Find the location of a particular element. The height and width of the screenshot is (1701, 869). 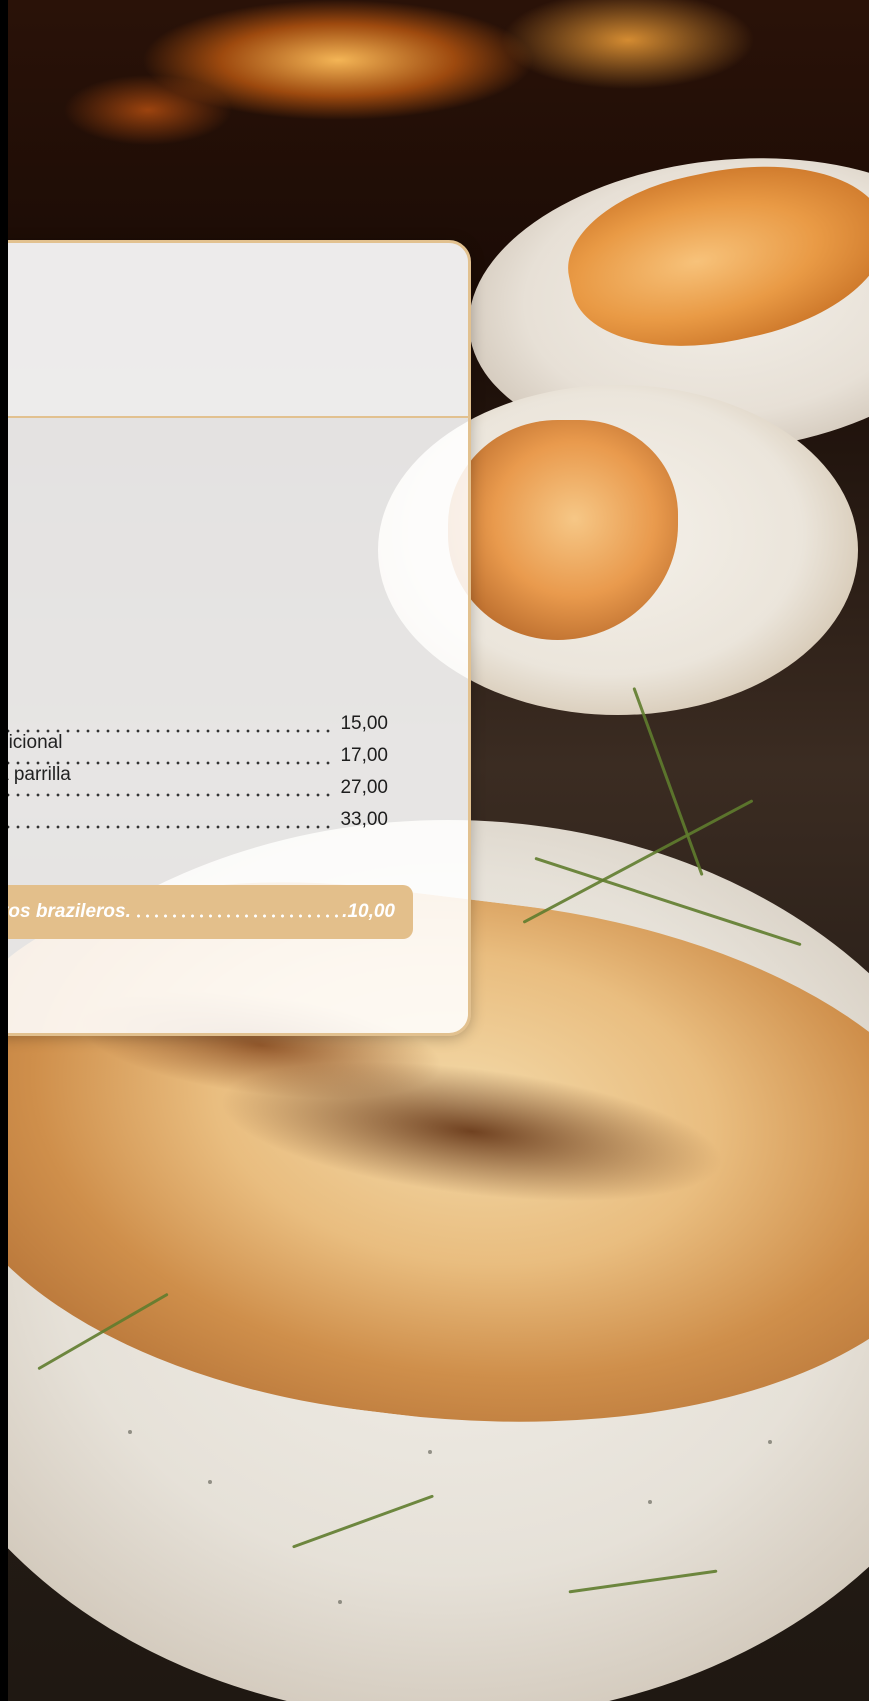

promo-banner: nientos brazileros. .10,00 is located at coordinates (206, 912).